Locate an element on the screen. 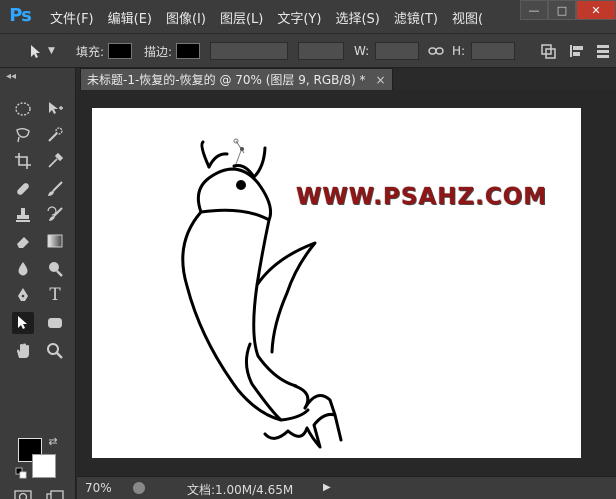 This screenshot has height=499, width=616. stroke-type-select is located at coordinates (321, 51).